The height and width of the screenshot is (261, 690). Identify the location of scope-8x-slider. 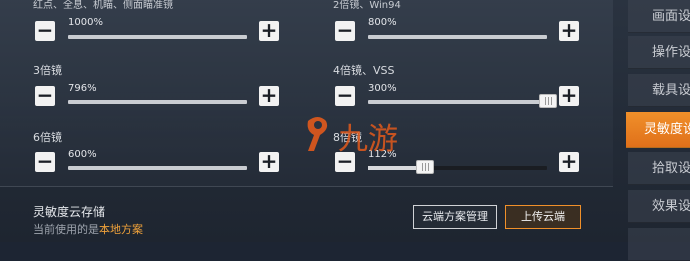
(457, 168).